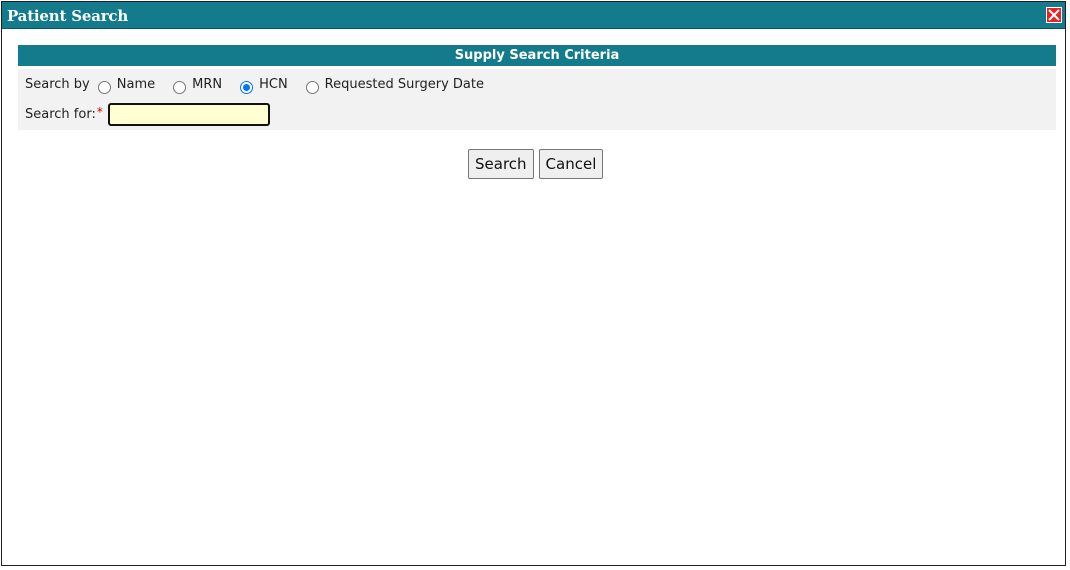 Image resolution: width=1070 pixels, height=570 pixels. What do you see at coordinates (273, 84) in the screenshot?
I see `radio-hcn-label: HCN` at bounding box center [273, 84].